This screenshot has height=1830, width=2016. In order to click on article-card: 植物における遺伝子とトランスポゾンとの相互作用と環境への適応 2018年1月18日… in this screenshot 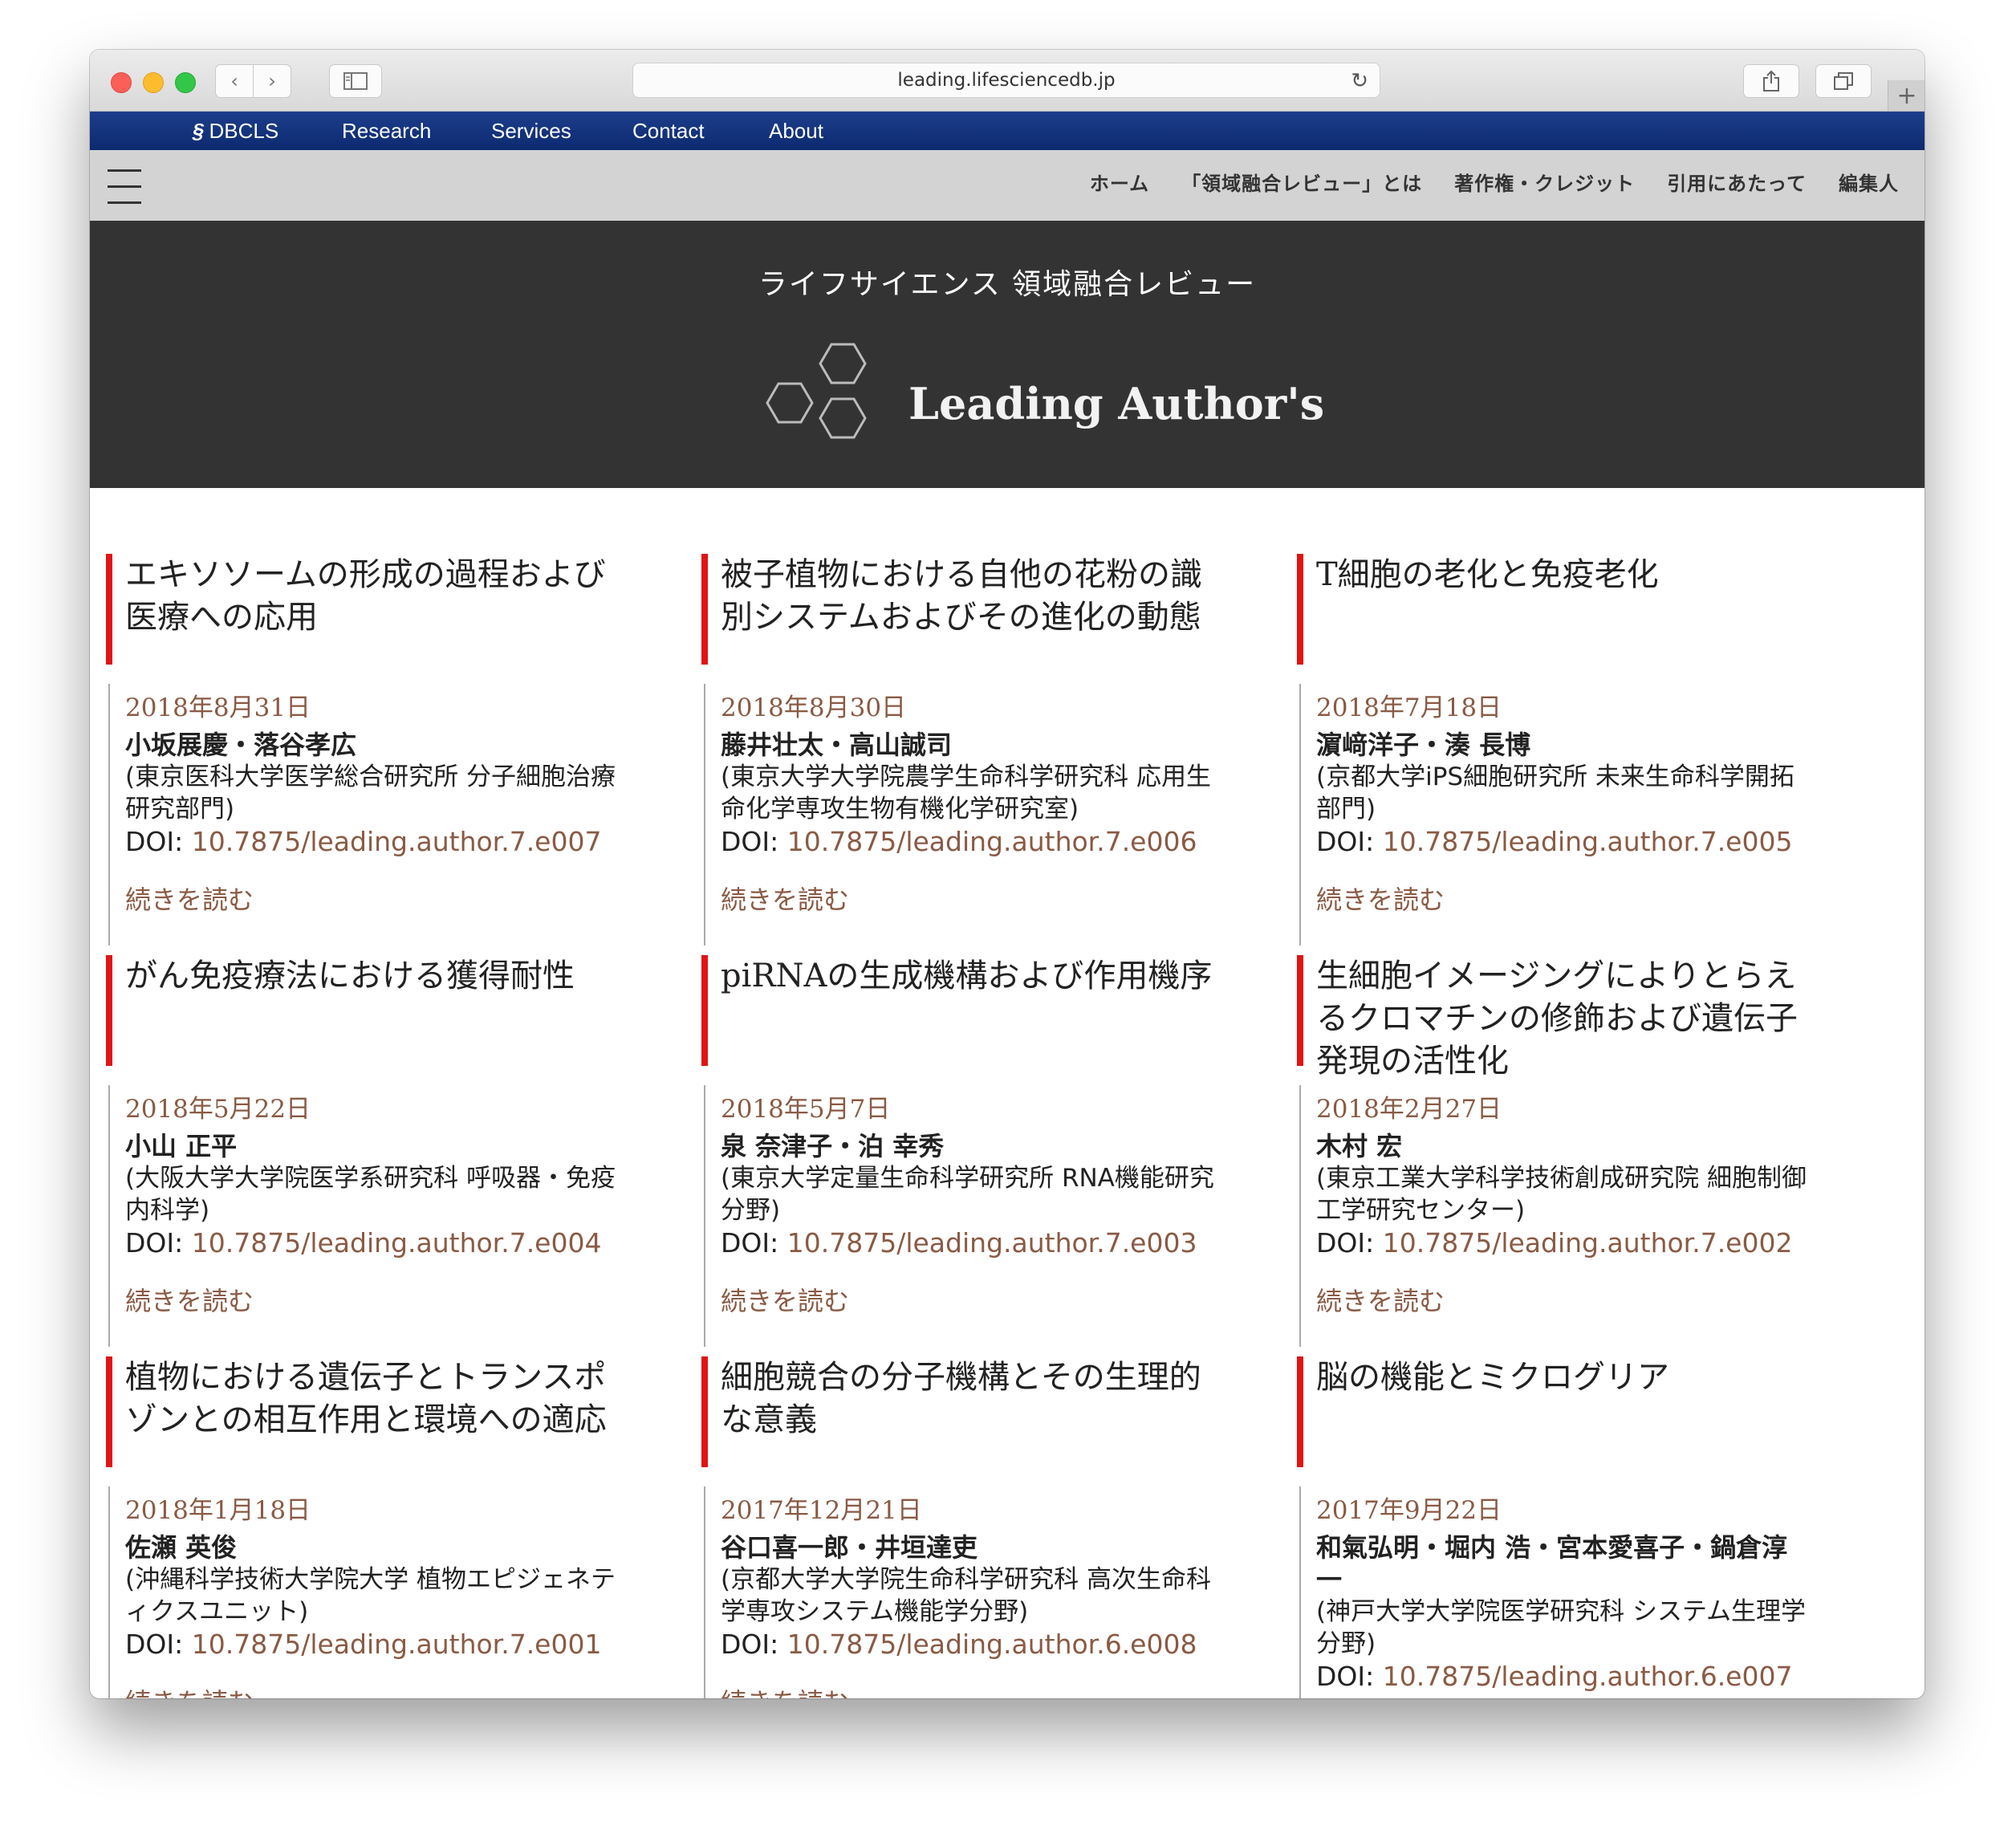, I will do `click(363, 1527)`.